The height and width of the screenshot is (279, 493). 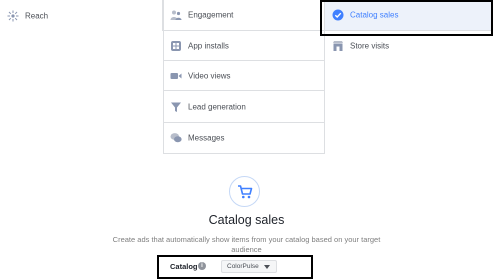 I want to click on objective-label: Reach, so click(x=37, y=15).